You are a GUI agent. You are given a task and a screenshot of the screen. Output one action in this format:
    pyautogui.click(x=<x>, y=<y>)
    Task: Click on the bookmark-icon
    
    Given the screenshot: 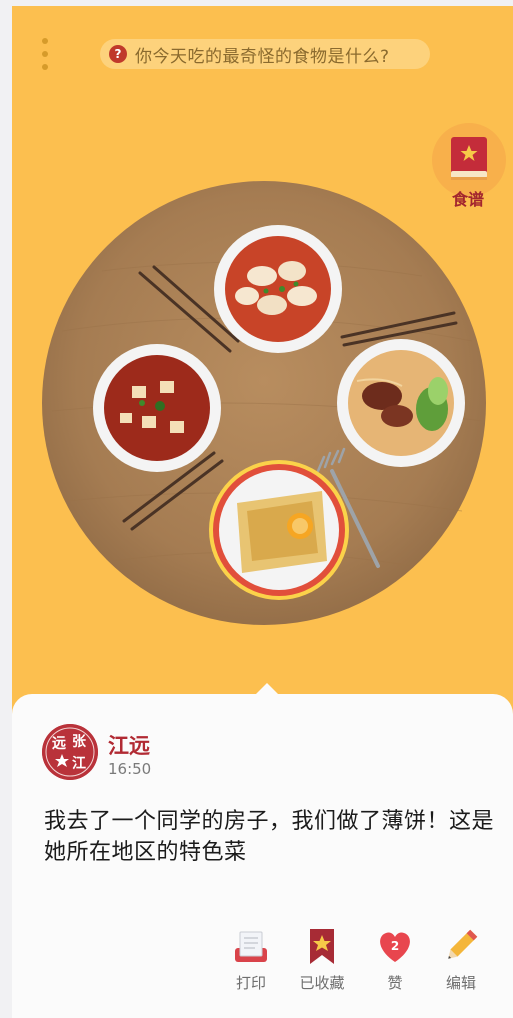 What is the action you would take?
    pyautogui.click(x=322, y=946)
    